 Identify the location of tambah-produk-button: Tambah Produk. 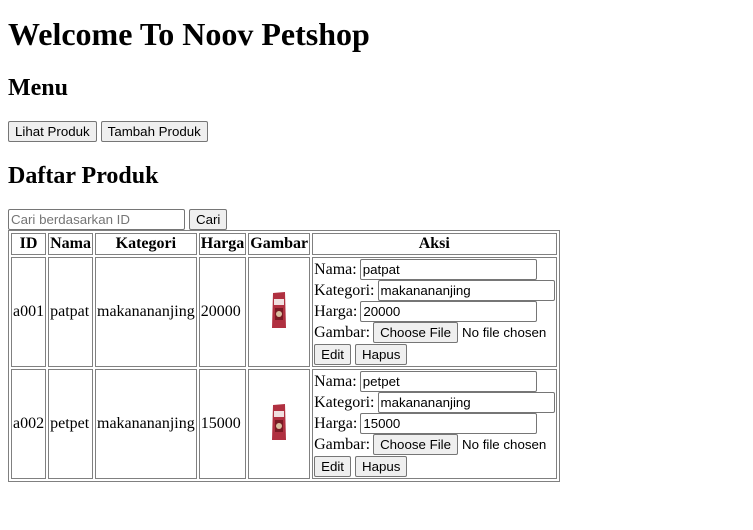
(154, 131).